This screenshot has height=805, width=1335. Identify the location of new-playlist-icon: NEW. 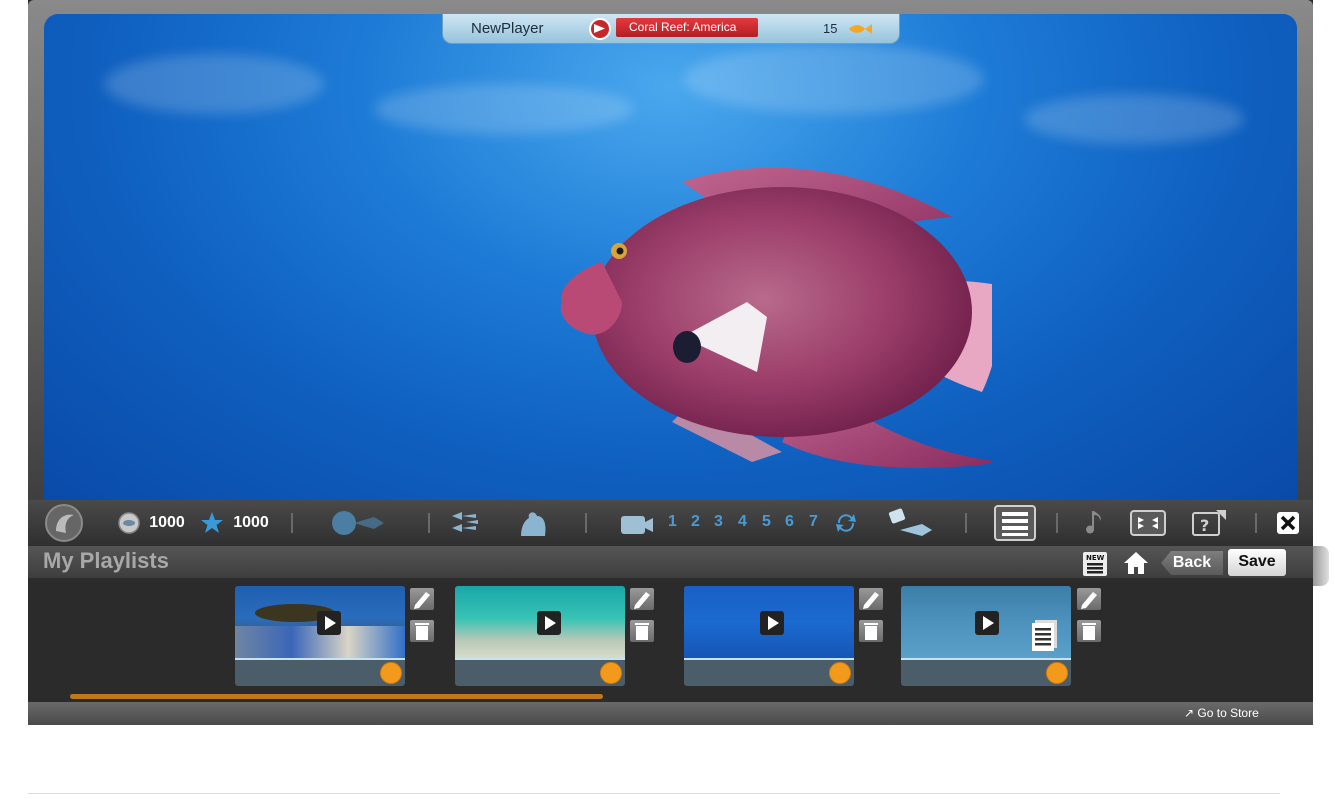
(1095, 564).